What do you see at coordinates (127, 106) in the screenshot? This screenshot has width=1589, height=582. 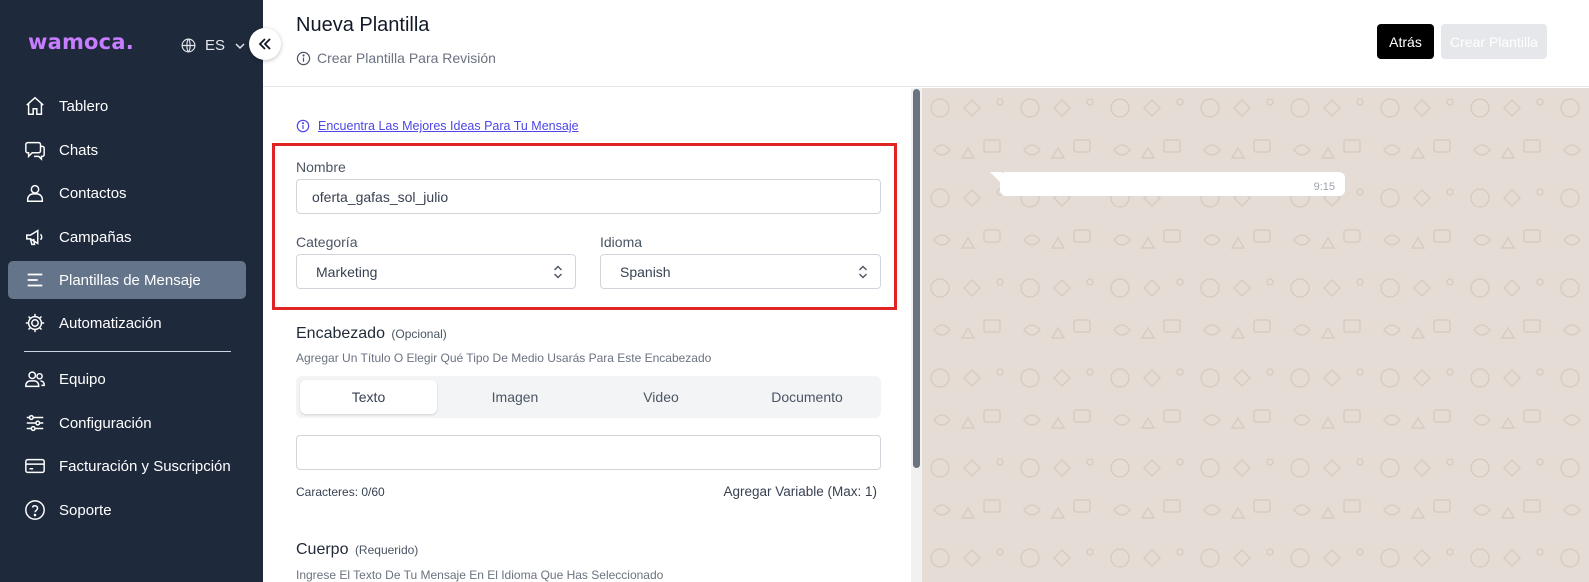 I see `sidebar-item-tablero: Tablero` at bounding box center [127, 106].